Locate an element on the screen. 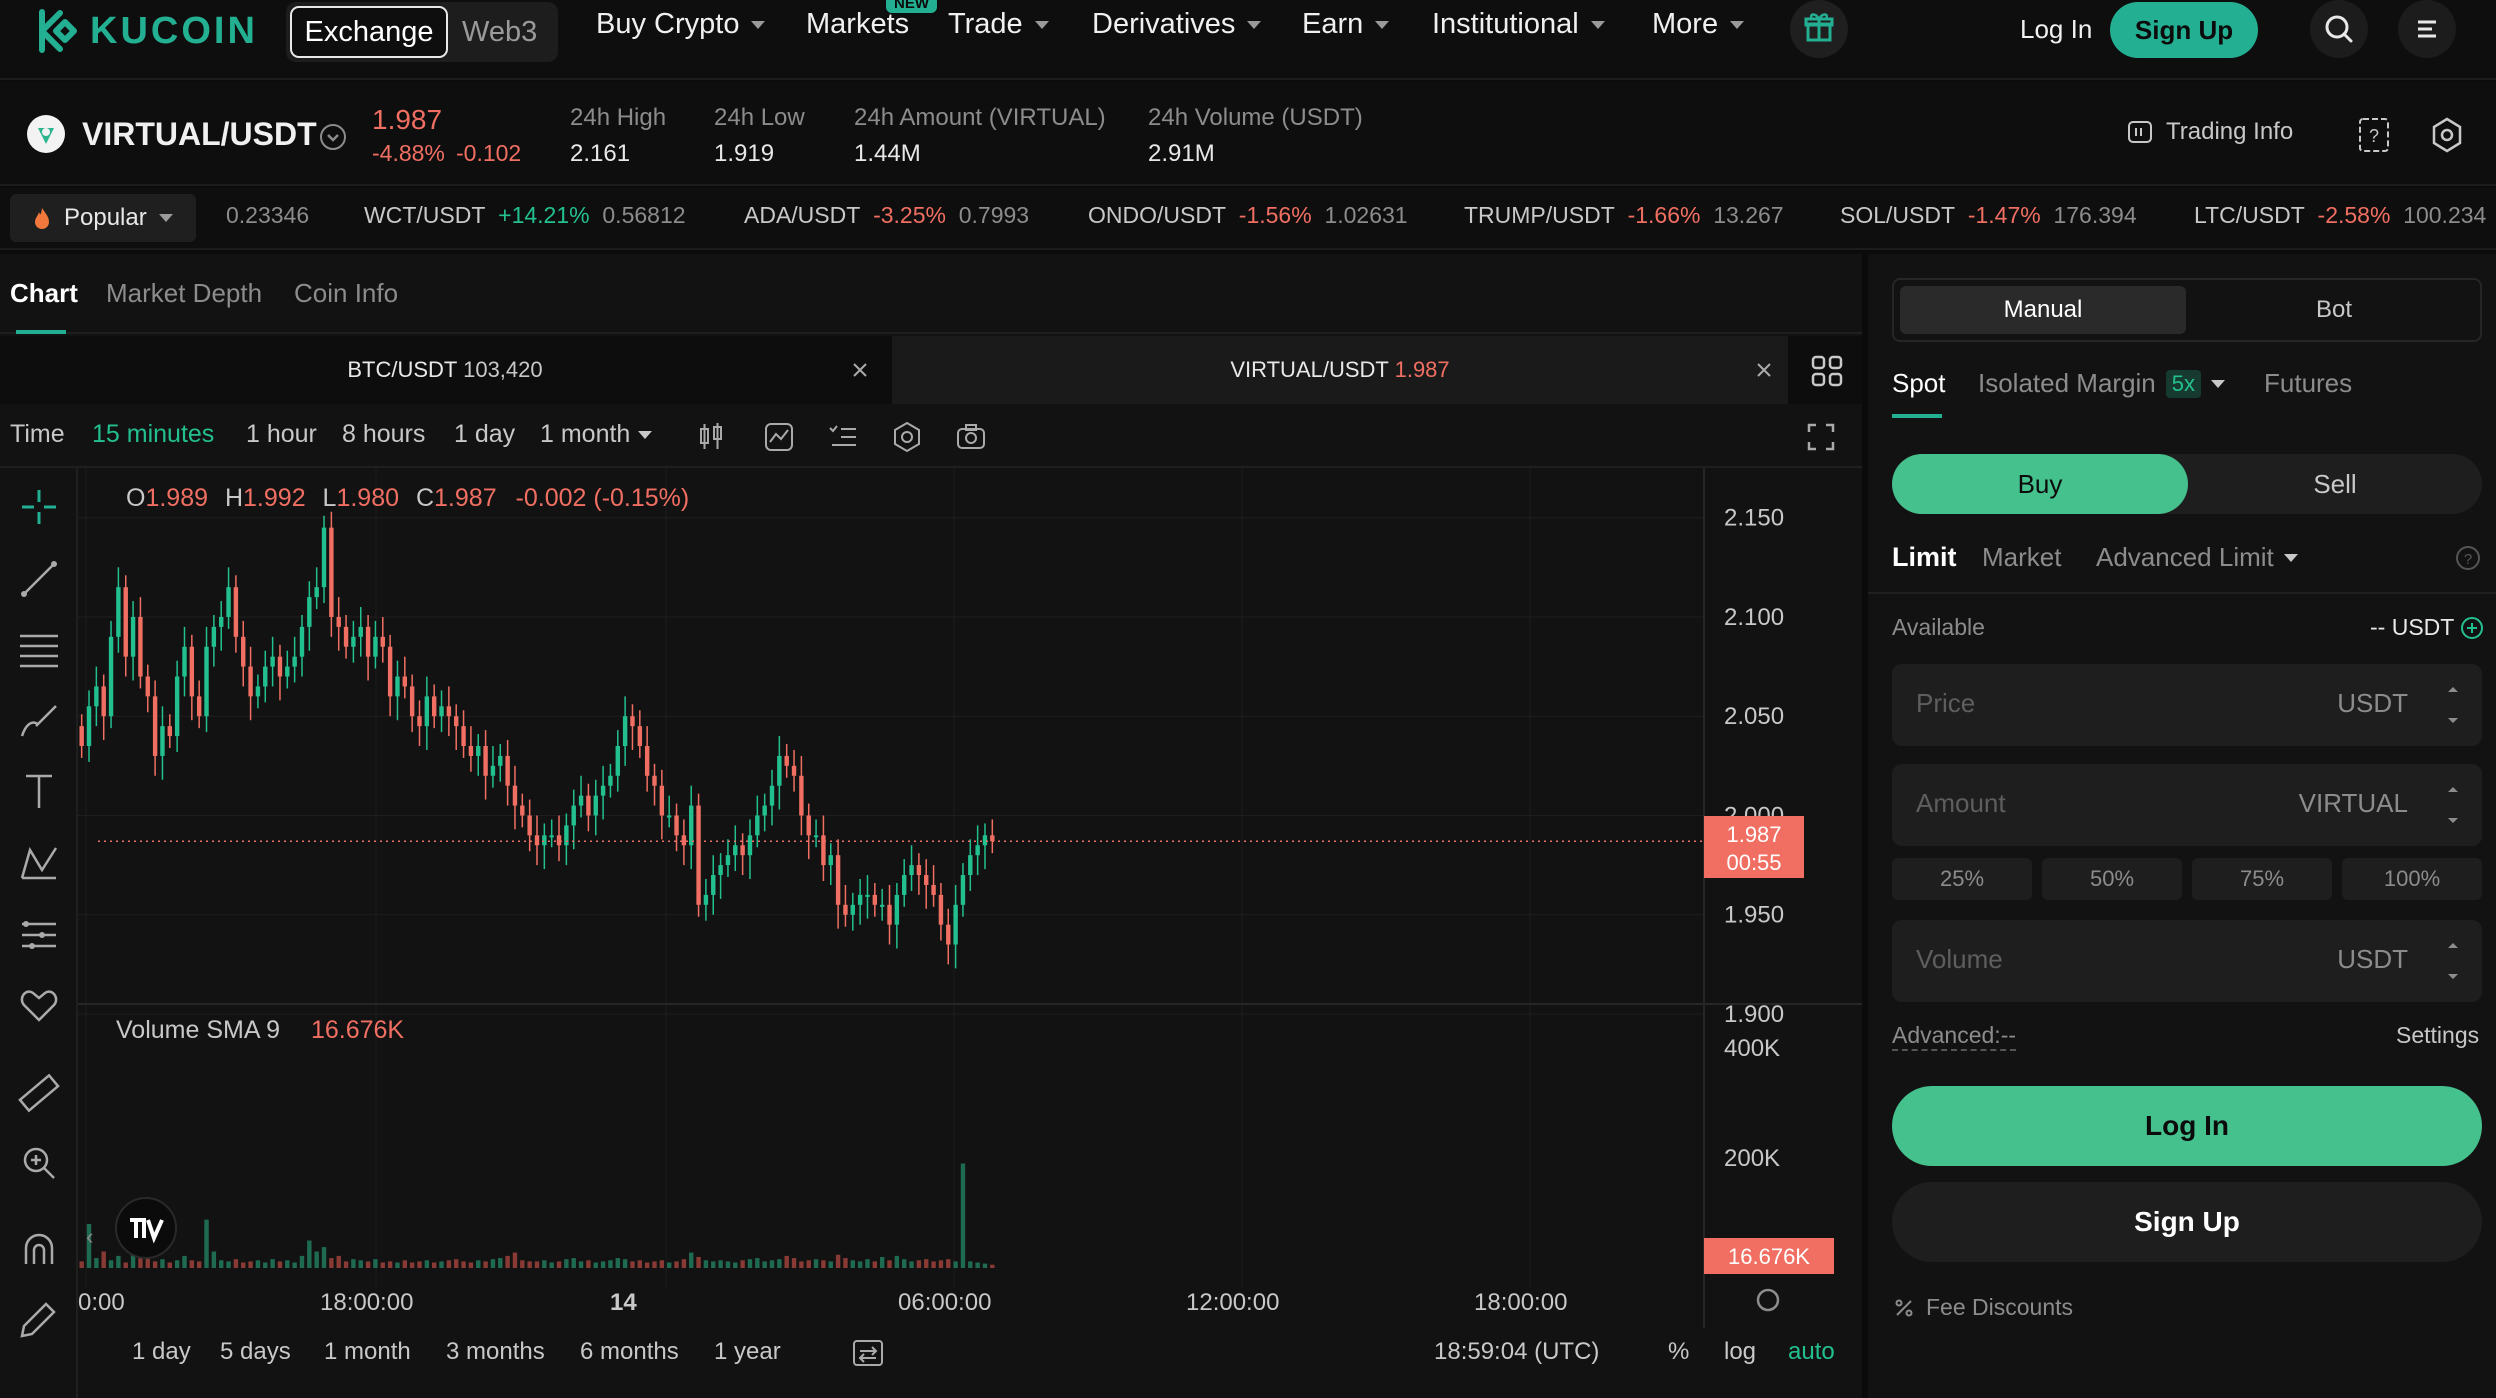 The image size is (2496, 1398). percent-100: 100% is located at coordinates (2412, 879).